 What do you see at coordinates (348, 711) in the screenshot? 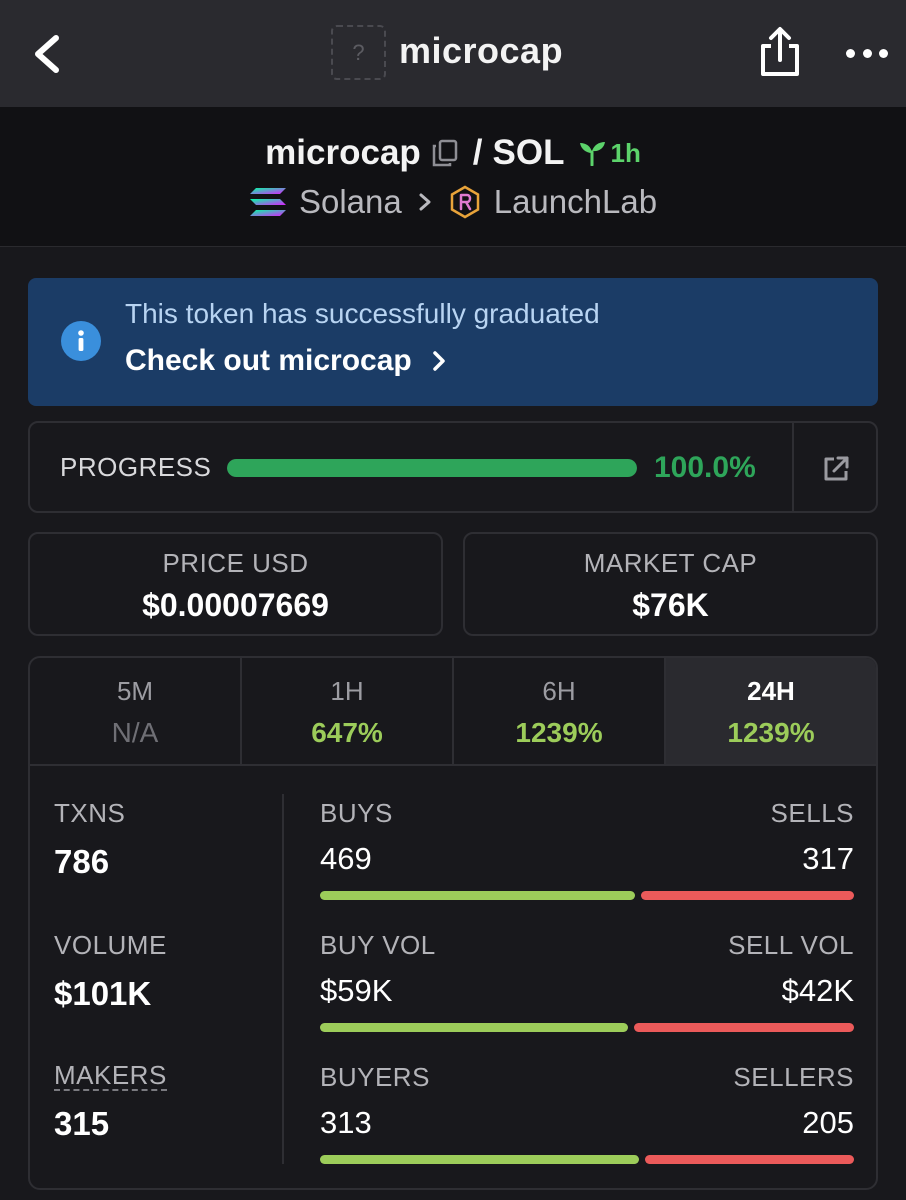
I see `tab-1h: 1H 647%` at bounding box center [348, 711].